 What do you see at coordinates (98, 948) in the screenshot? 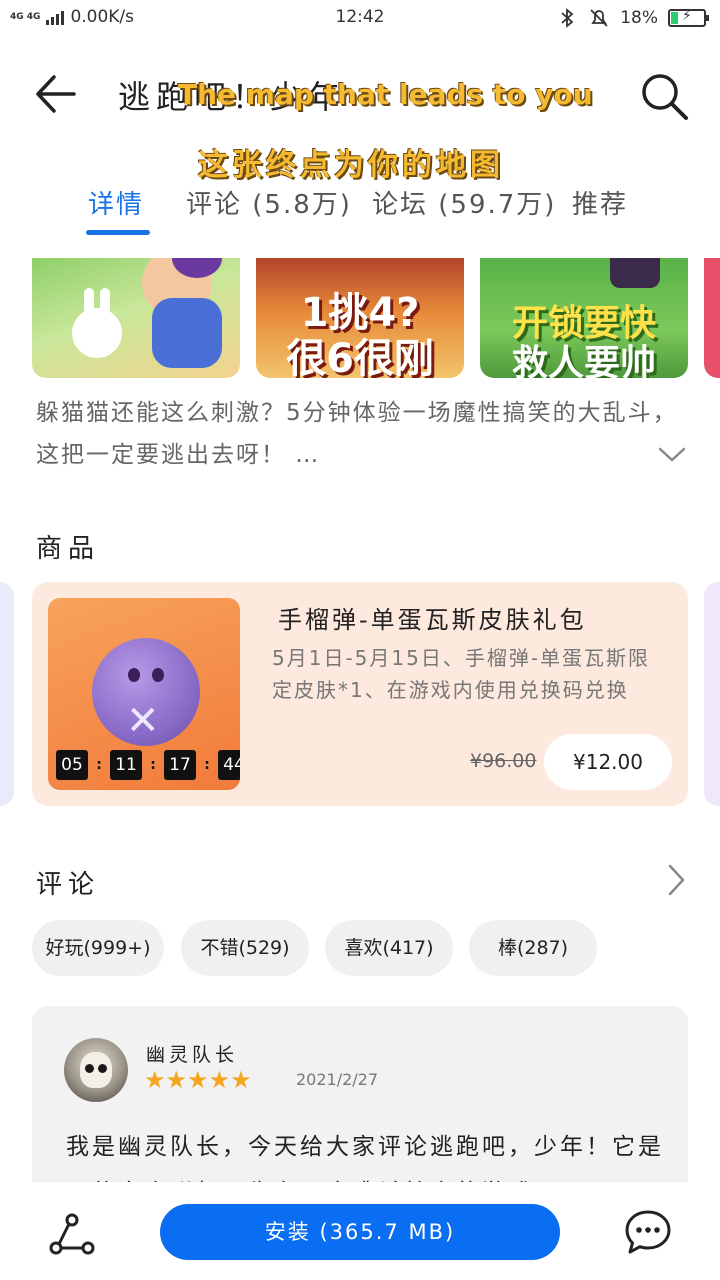
I see `chip-fun: 好玩(999+)` at bounding box center [98, 948].